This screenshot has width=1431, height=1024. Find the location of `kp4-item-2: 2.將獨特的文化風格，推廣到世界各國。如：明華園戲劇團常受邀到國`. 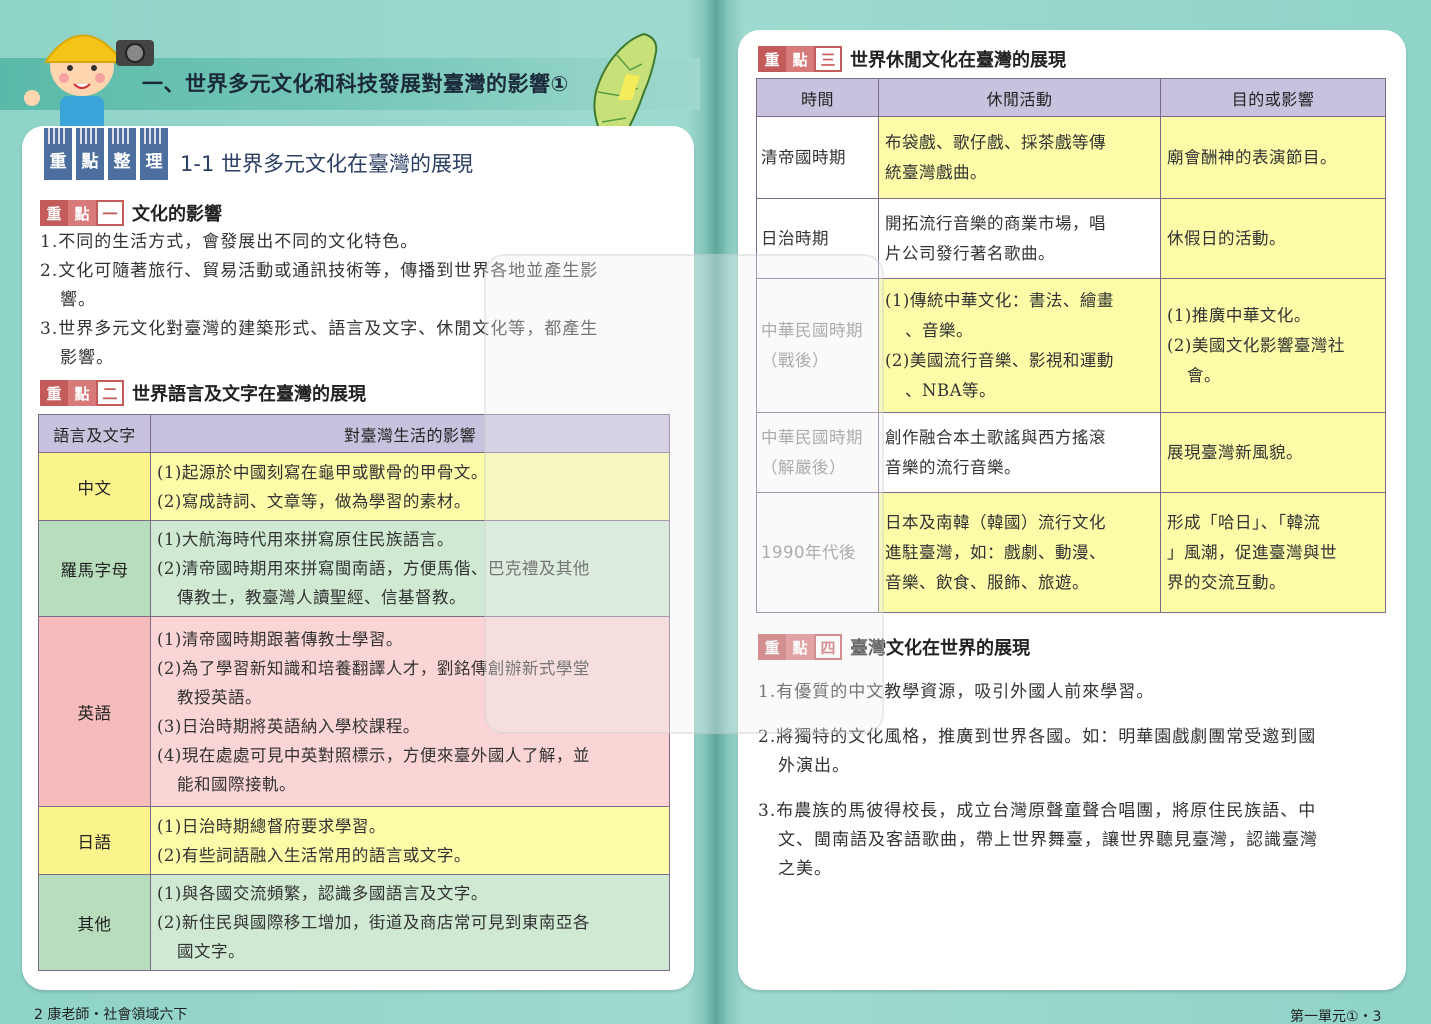

kp4-item-2: 2.將獨特的文化風格，推廣到世界各國。如：明華園戲劇團常受邀到國 is located at coordinates (1037, 737).